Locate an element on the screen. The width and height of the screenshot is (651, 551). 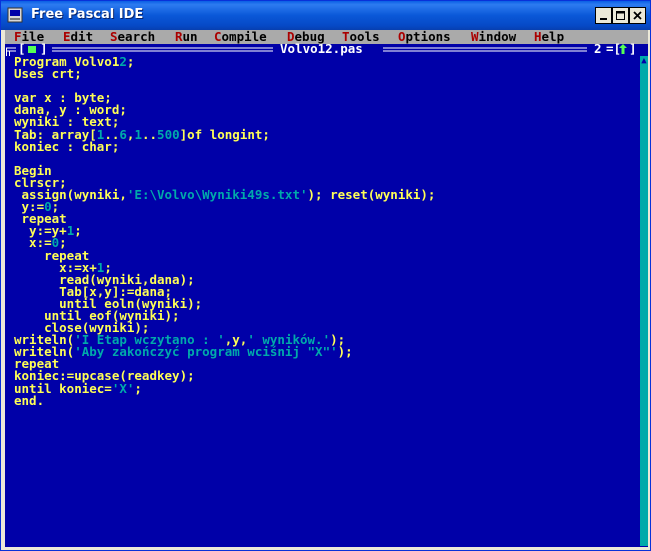
maximize-icon is located at coordinates (620, 15).